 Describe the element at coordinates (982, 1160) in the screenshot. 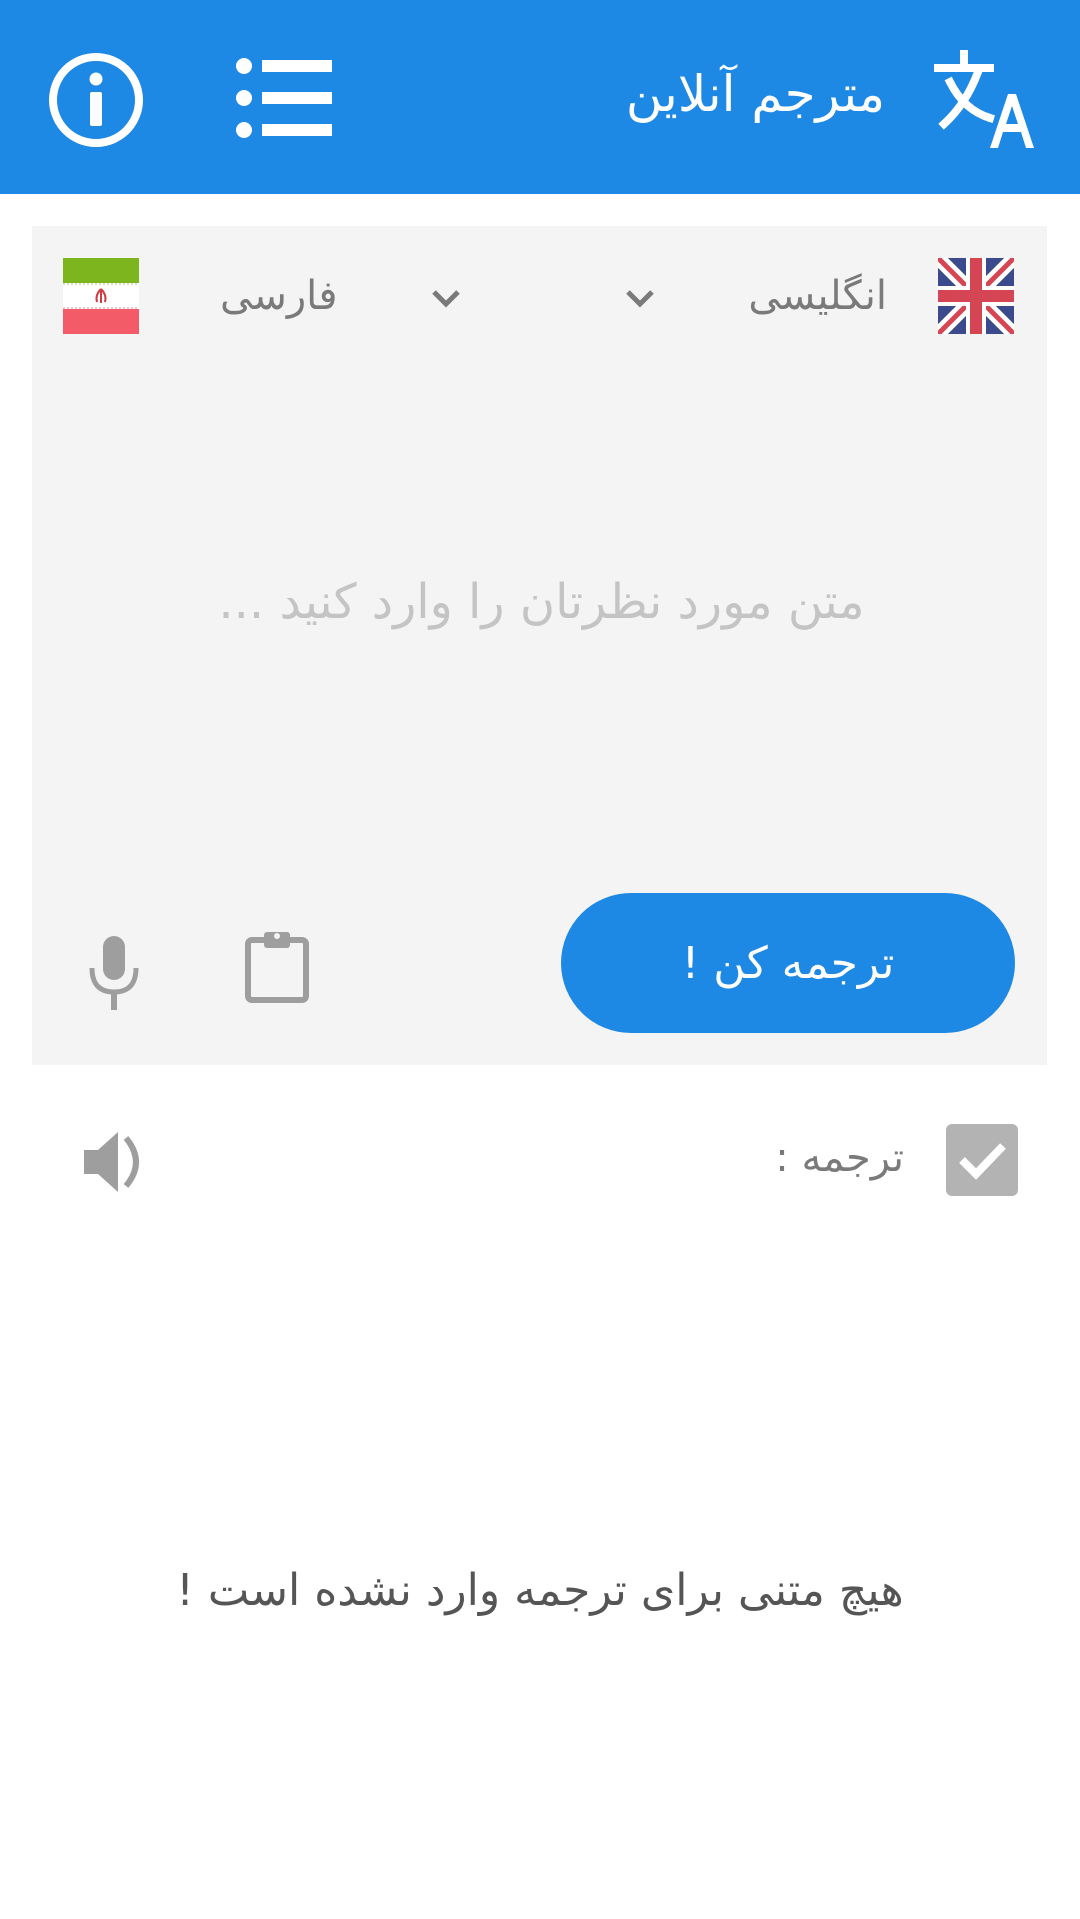

I see `checkbox-icon` at that location.